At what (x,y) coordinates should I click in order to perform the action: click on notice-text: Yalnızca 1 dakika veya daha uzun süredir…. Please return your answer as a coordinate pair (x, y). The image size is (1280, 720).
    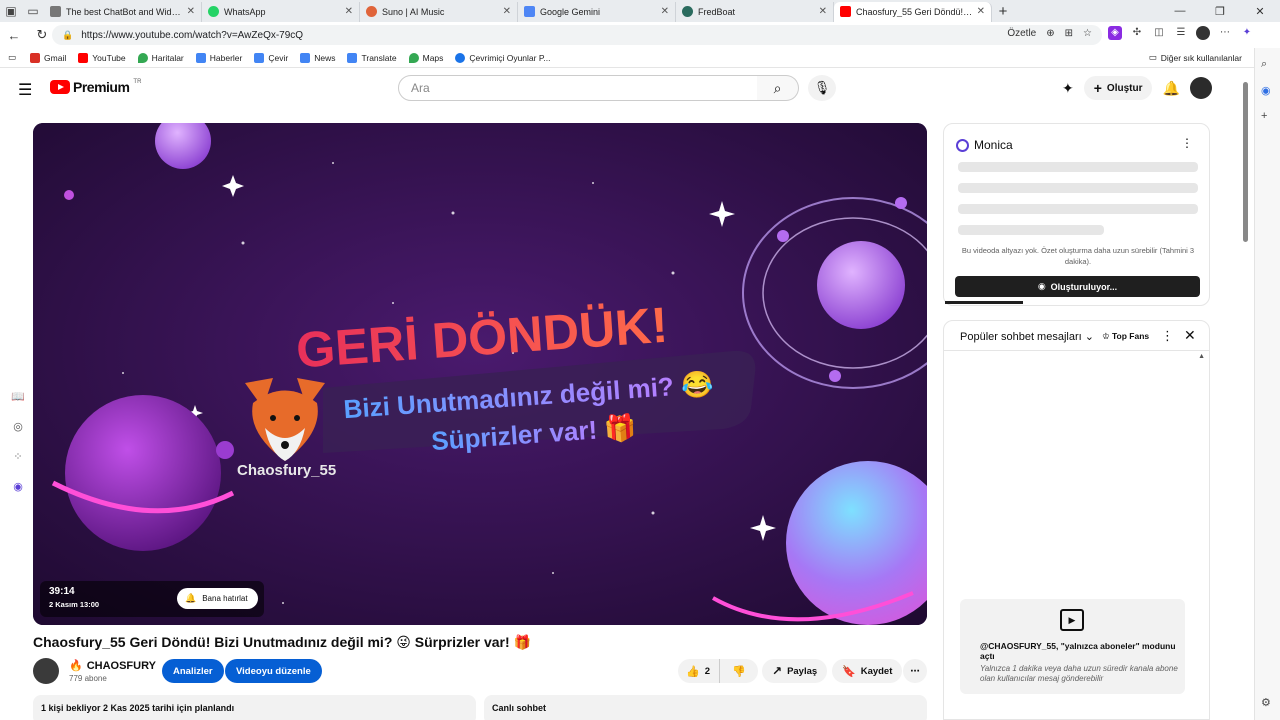
    Looking at the image, I should click on (1079, 673).